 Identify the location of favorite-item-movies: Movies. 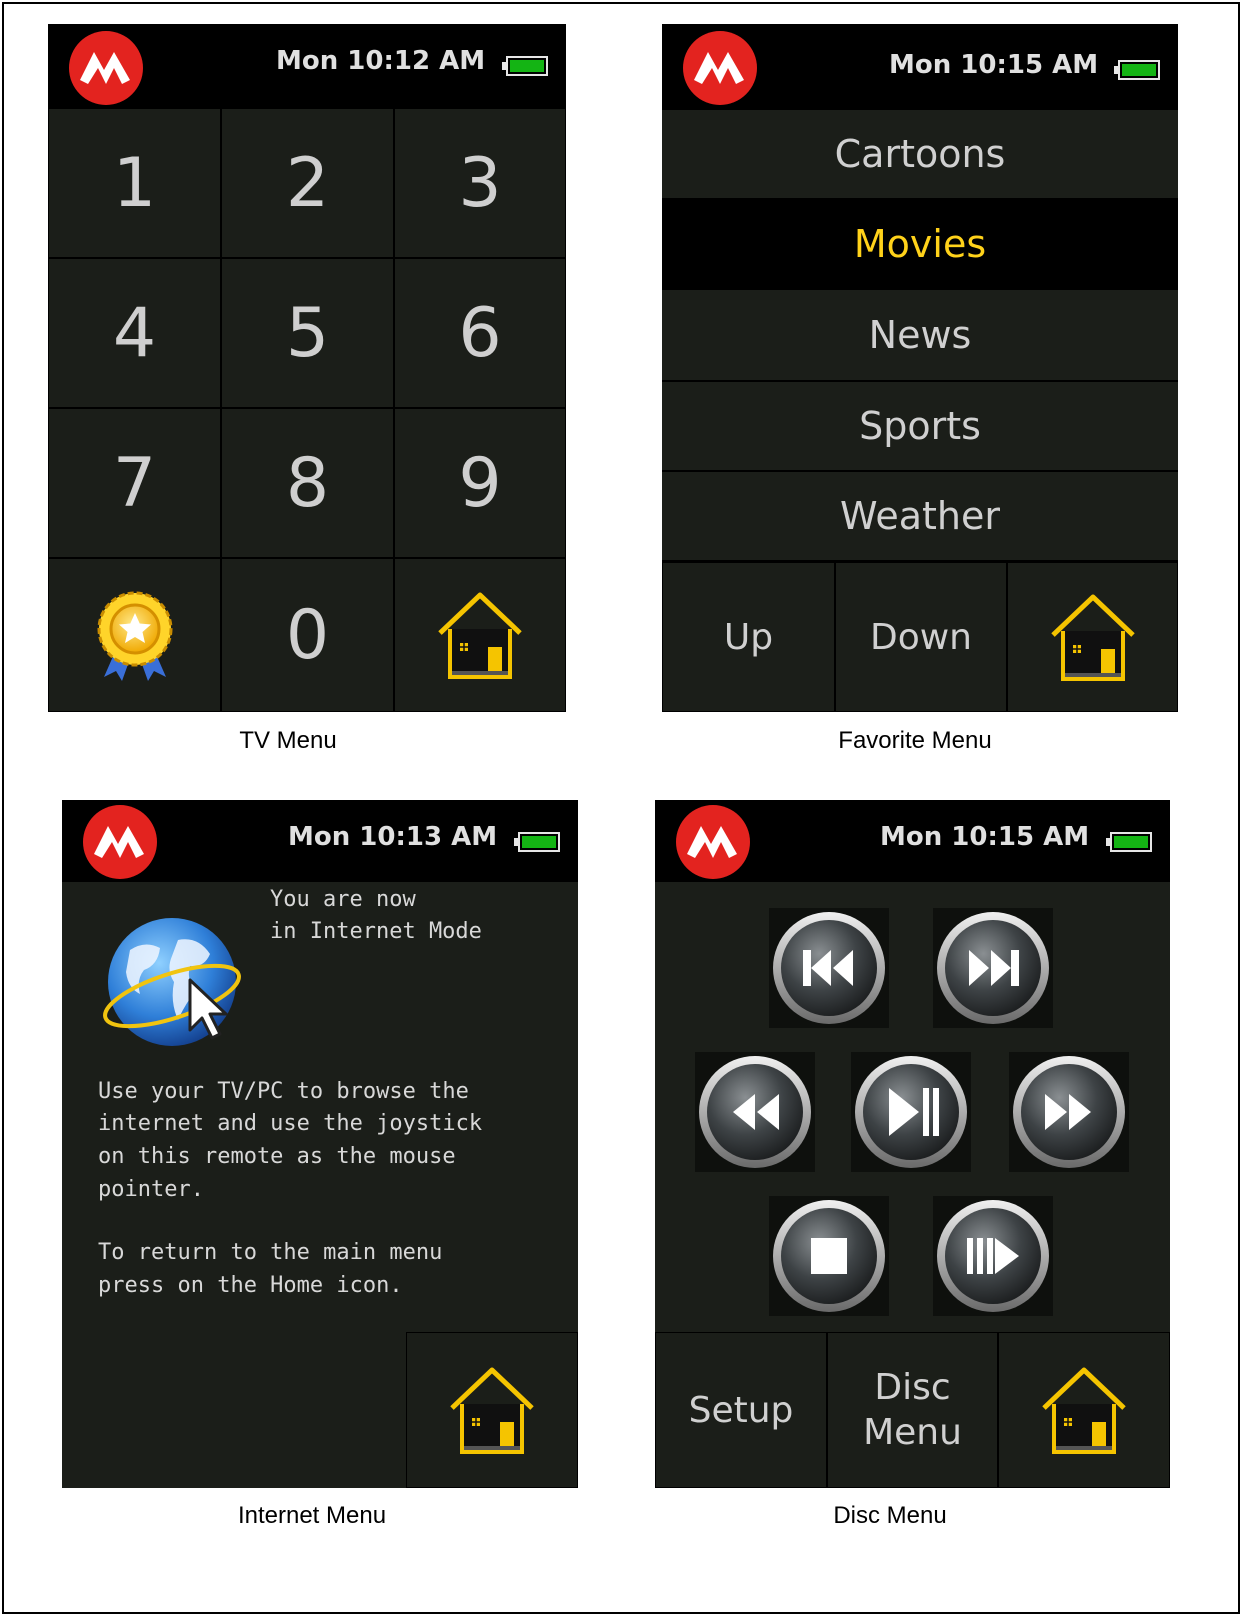
(920, 245).